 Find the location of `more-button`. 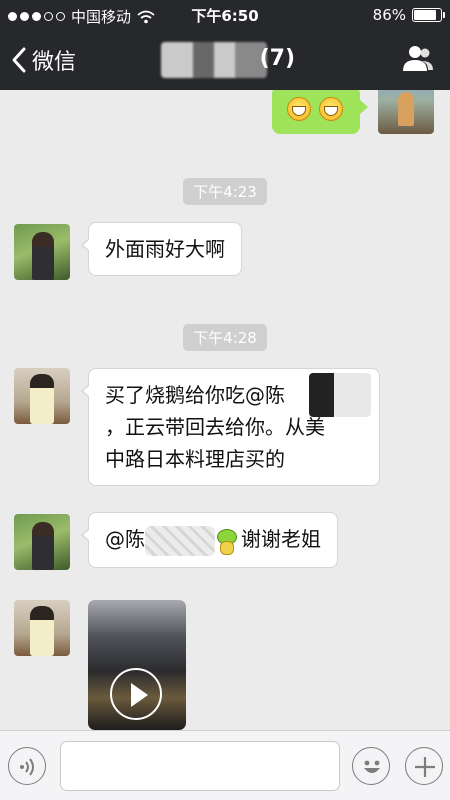

more-button is located at coordinates (424, 766).